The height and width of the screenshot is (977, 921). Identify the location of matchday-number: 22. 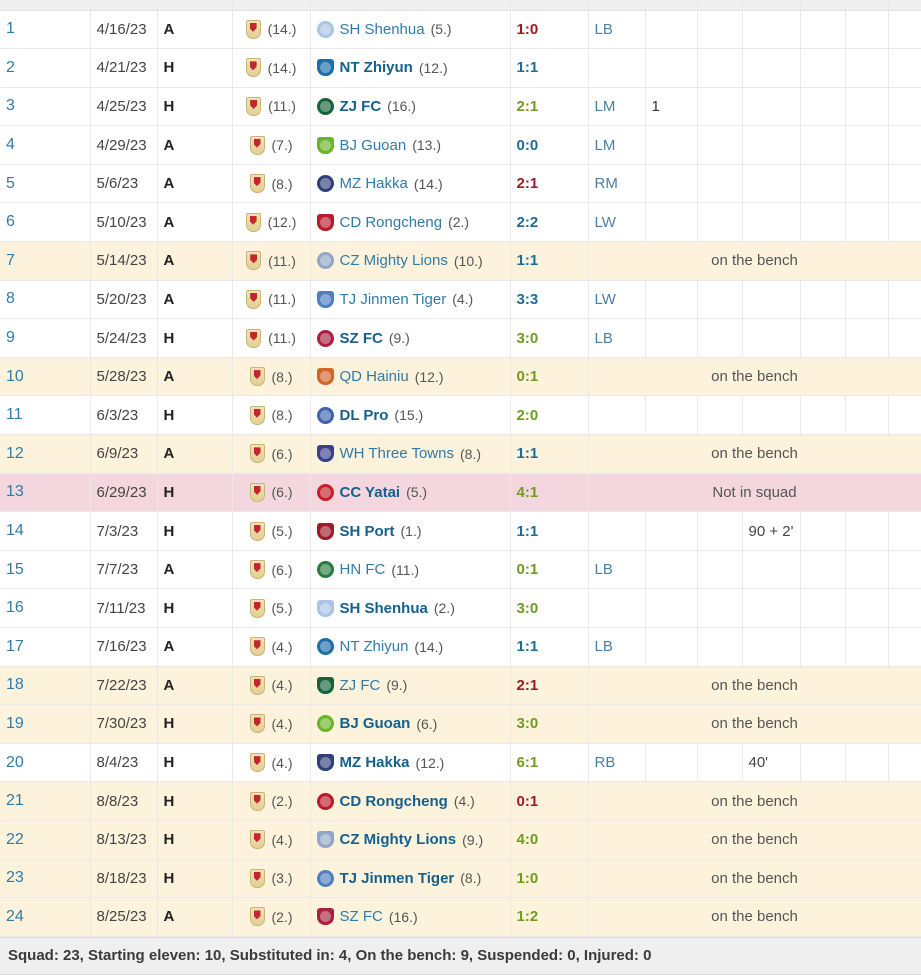
(15, 839).